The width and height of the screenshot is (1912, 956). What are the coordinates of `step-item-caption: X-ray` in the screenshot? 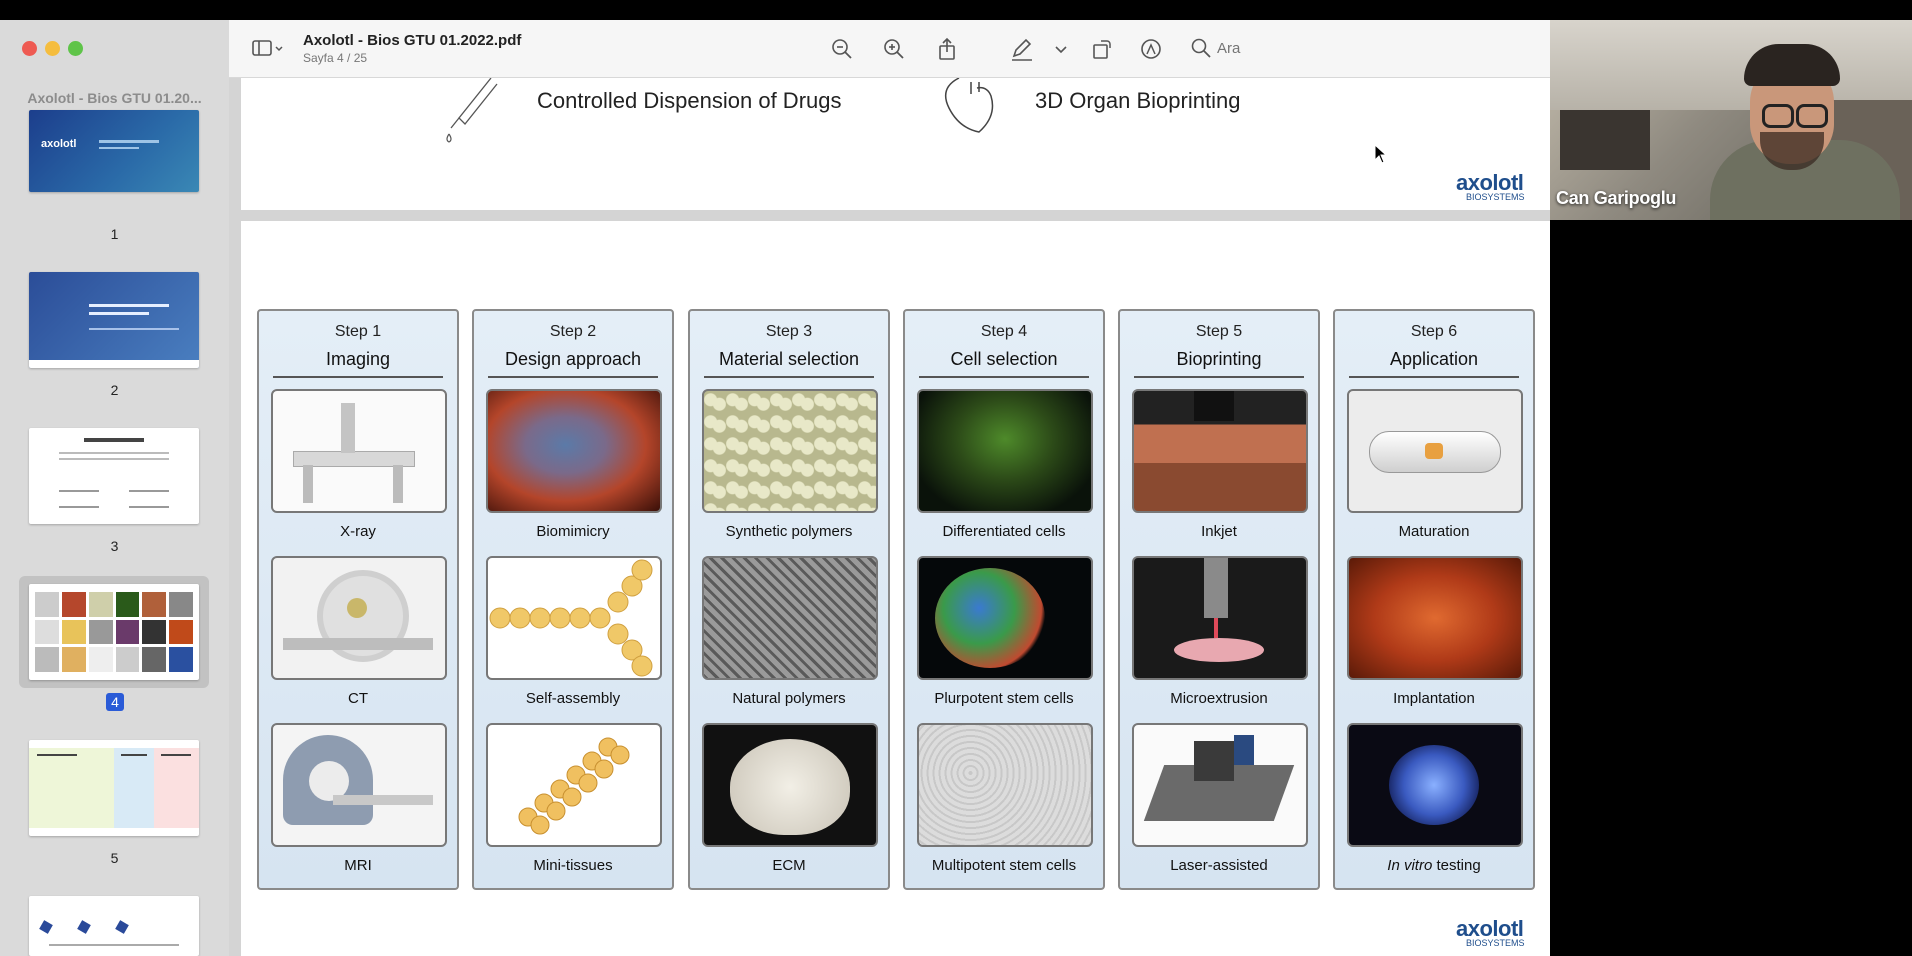 It's located at (358, 531).